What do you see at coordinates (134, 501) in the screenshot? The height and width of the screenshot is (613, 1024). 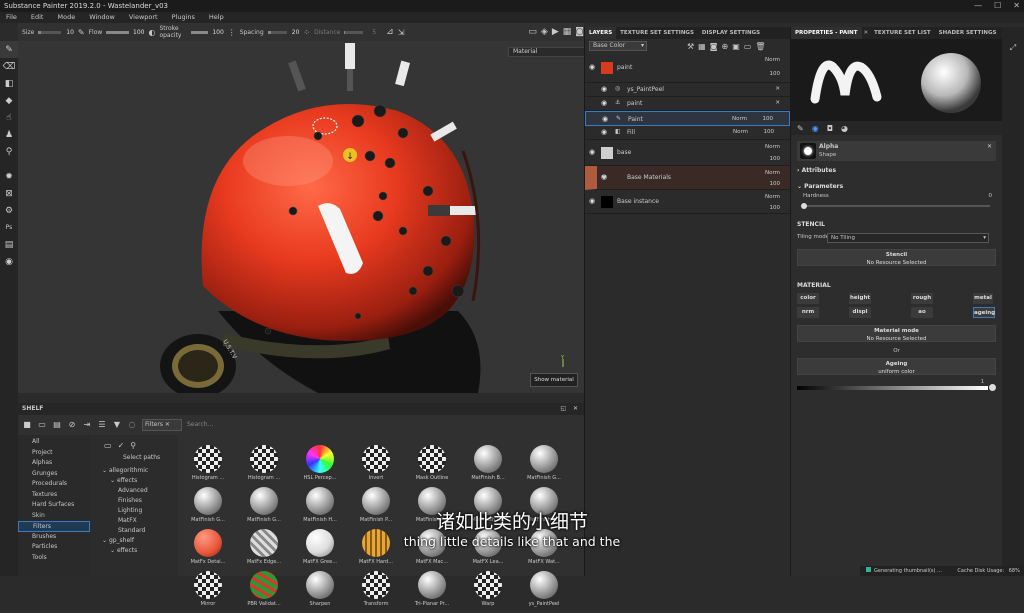 I see `tree-node: Finishes` at bounding box center [134, 501].